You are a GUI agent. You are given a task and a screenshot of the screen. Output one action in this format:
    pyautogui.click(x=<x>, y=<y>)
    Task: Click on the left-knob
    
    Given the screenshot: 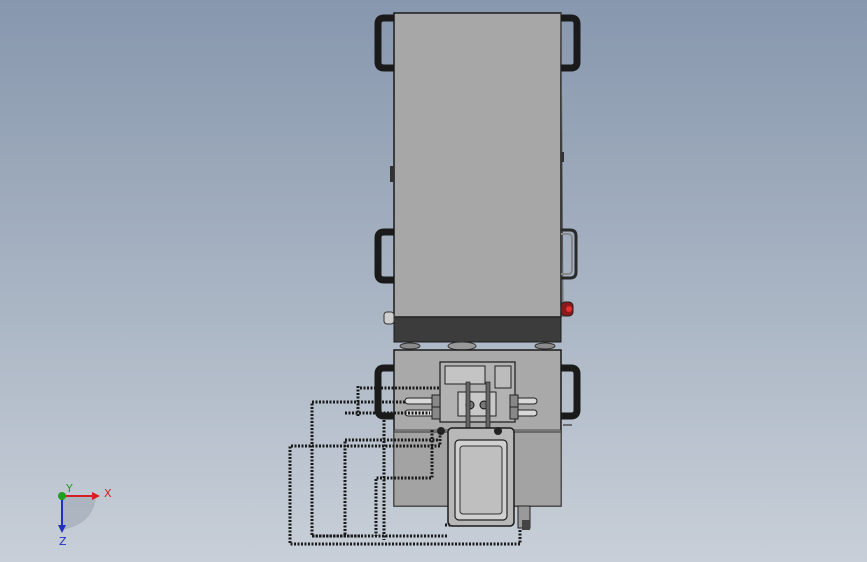 What is the action you would take?
    pyautogui.click(x=389, y=318)
    